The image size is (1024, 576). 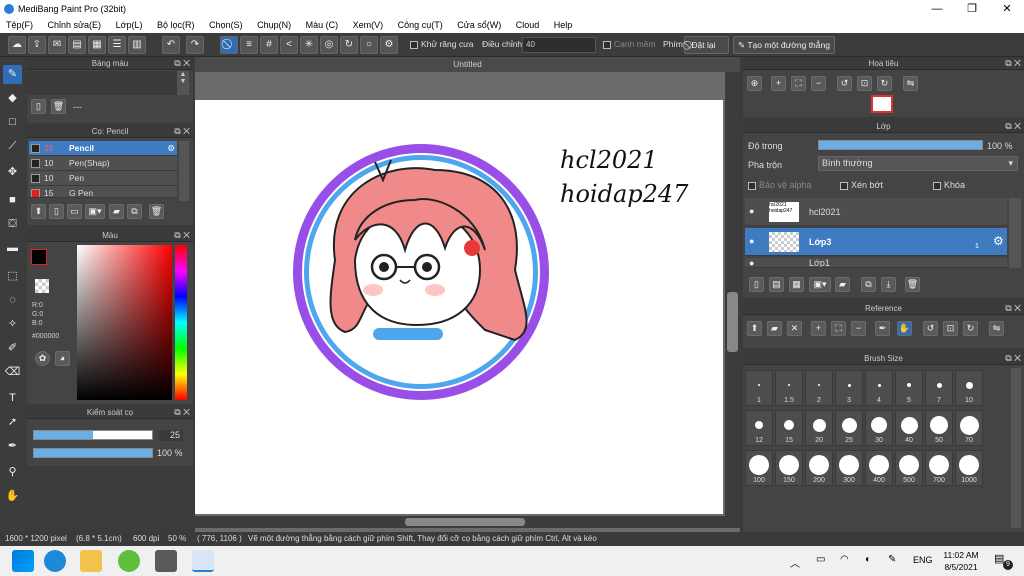 What do you see at coordinates (116, 211) in the screenshot?
I see `folder-icon: ▰` at bounding box center [116, 211].